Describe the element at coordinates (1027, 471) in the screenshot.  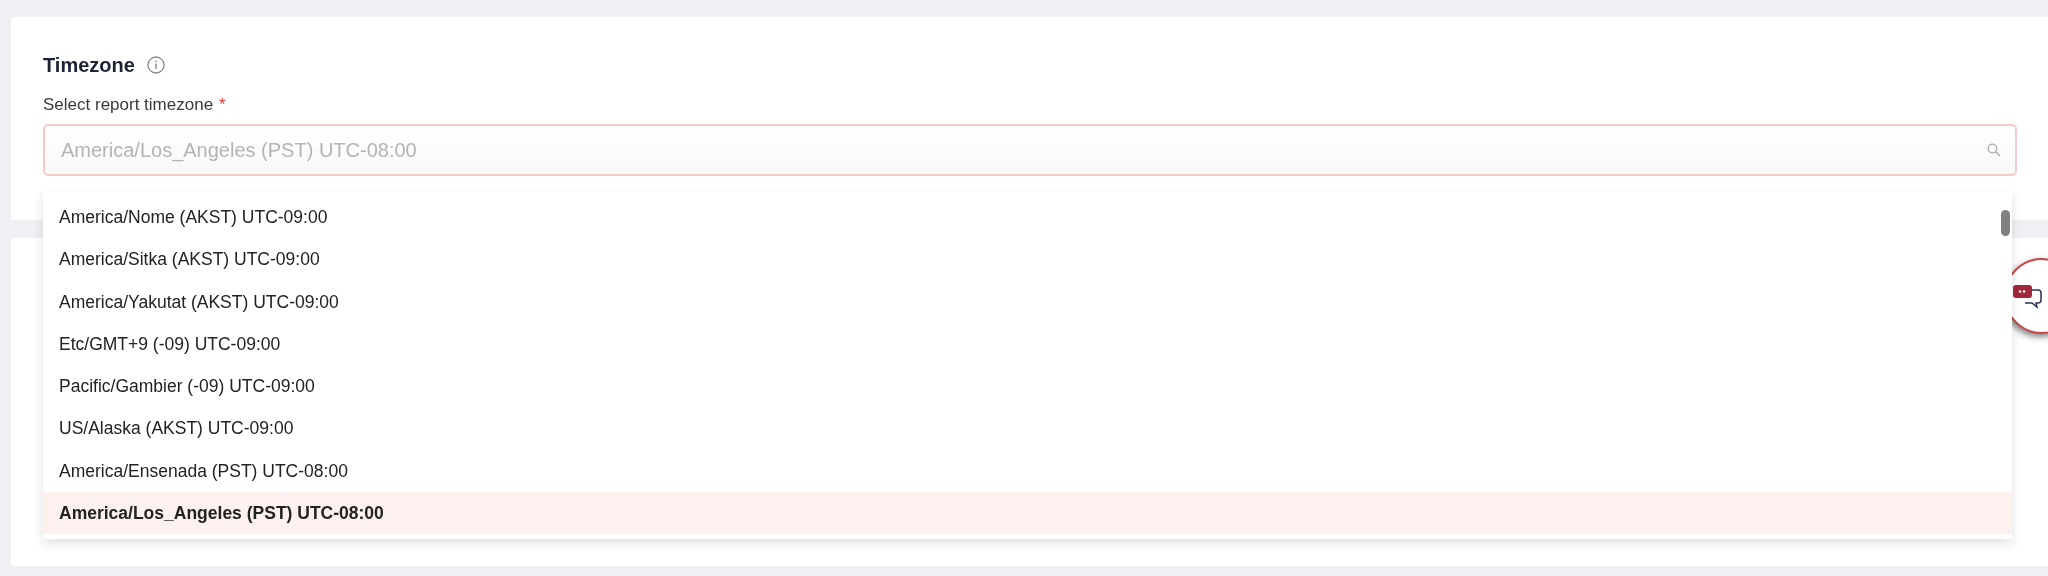
I see `timezone-option: America/Ensenada (PST) UTC-08:00` at that location.